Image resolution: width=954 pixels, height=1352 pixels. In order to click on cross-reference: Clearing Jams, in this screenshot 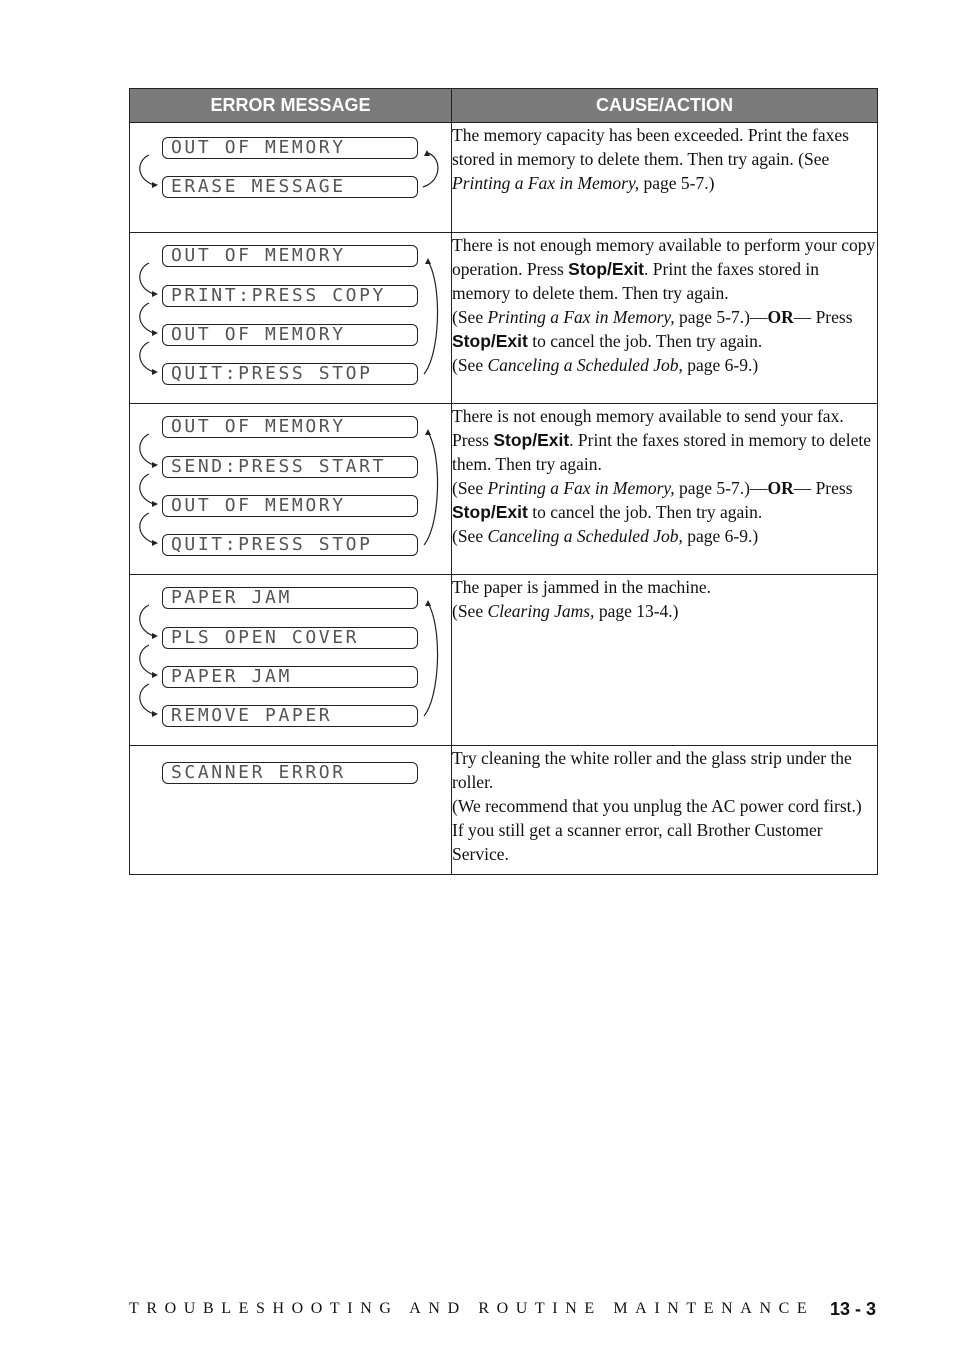, I will do `click(541, 611)`.